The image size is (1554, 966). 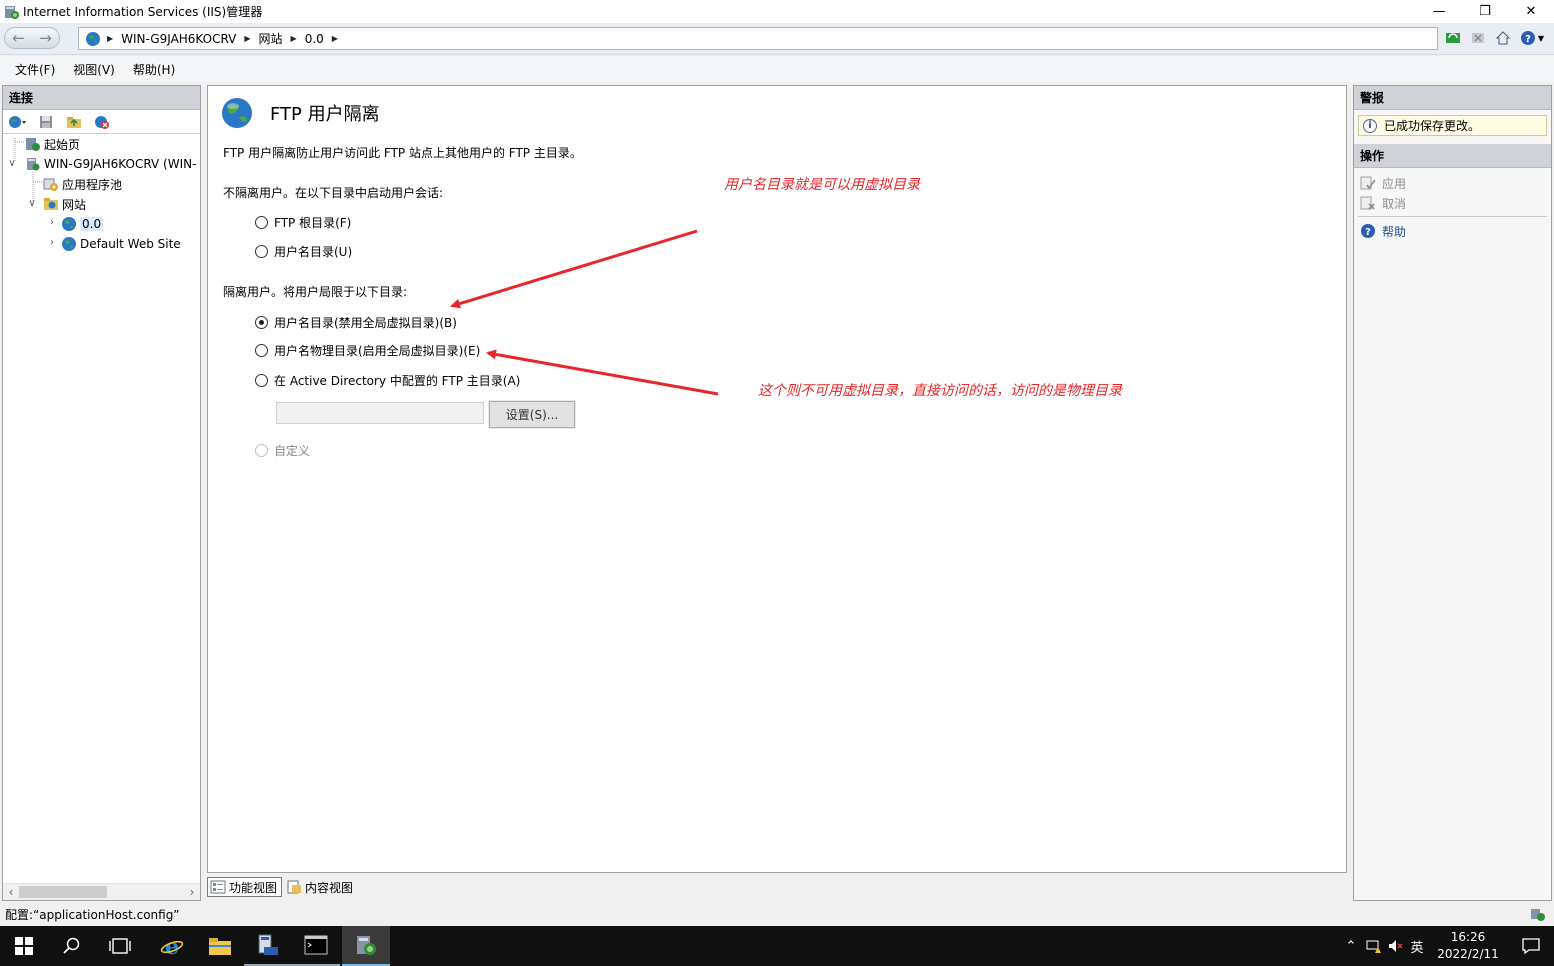 What do you see at coordinates (192, 892) in the screenshot?
I see `scroll-right-icon: ›` at bounding box center [192, 892].